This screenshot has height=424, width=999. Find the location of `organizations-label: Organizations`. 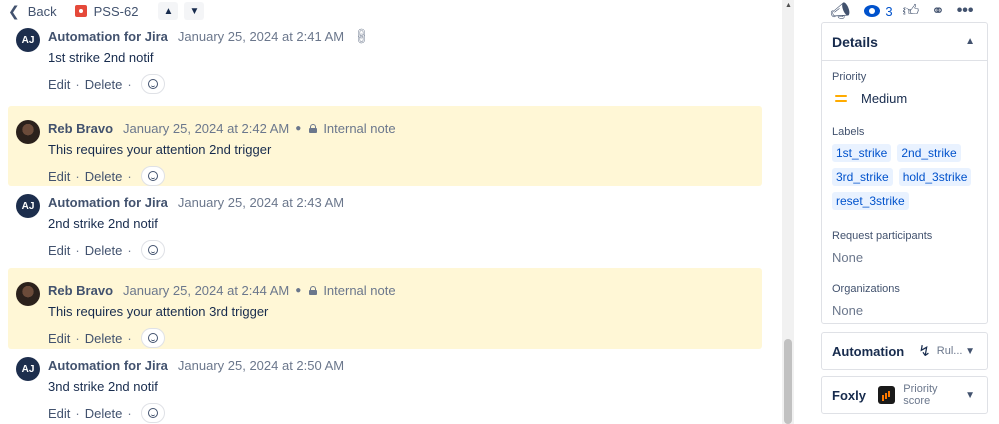

organizations-label: Organizations is located at coordinates (866, 289).